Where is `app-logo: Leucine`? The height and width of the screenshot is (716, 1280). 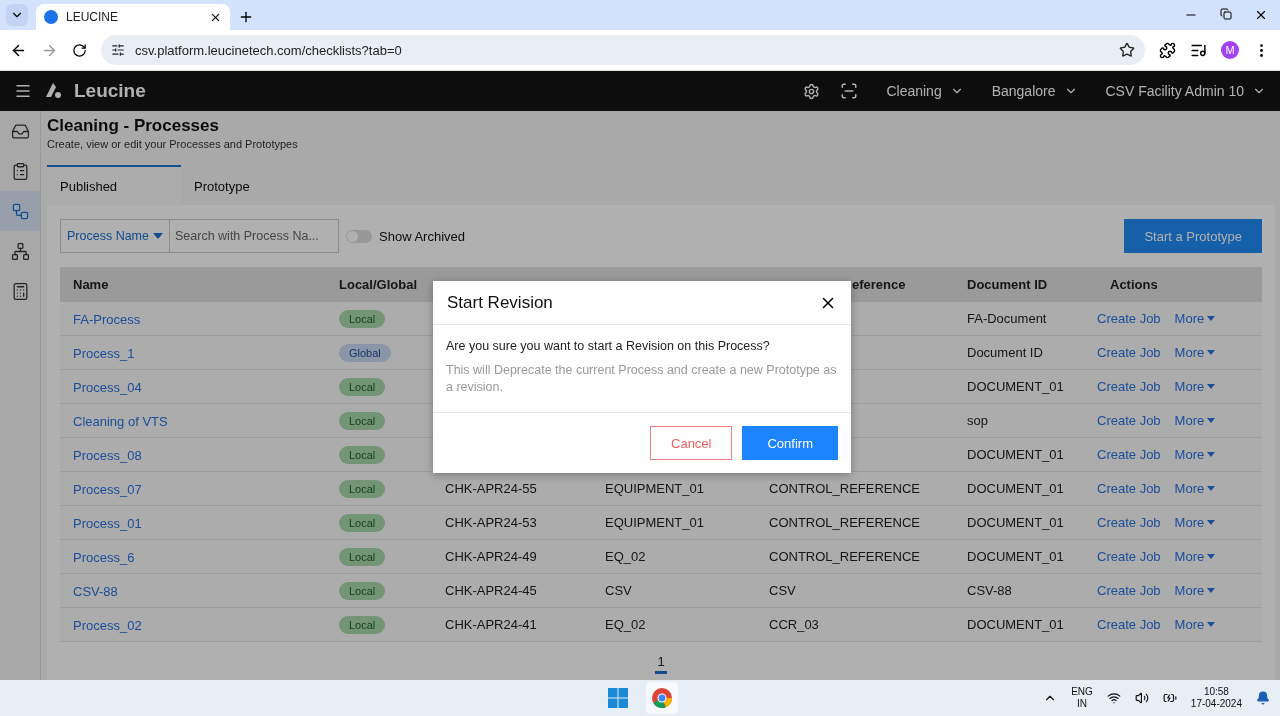
app-logo: Leucine is located at coordinates (110, 91).